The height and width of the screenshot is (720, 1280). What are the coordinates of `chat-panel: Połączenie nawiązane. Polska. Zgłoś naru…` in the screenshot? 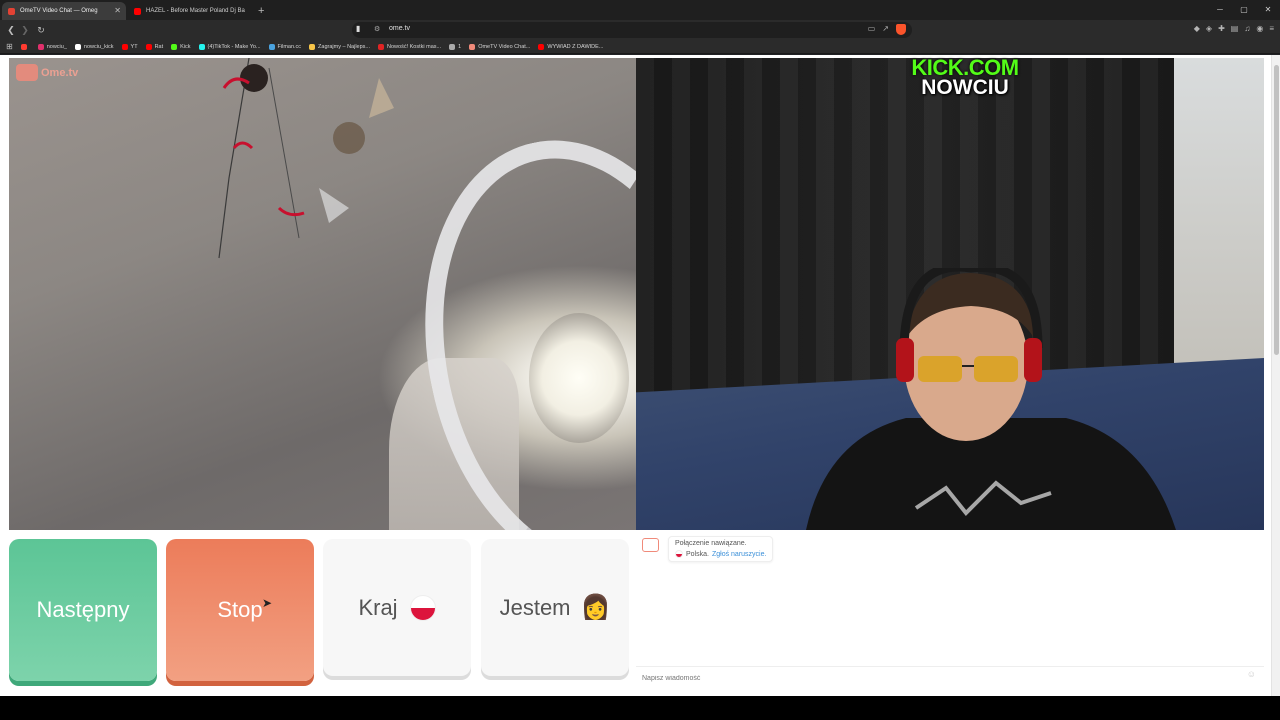 It's located at (950, 610).